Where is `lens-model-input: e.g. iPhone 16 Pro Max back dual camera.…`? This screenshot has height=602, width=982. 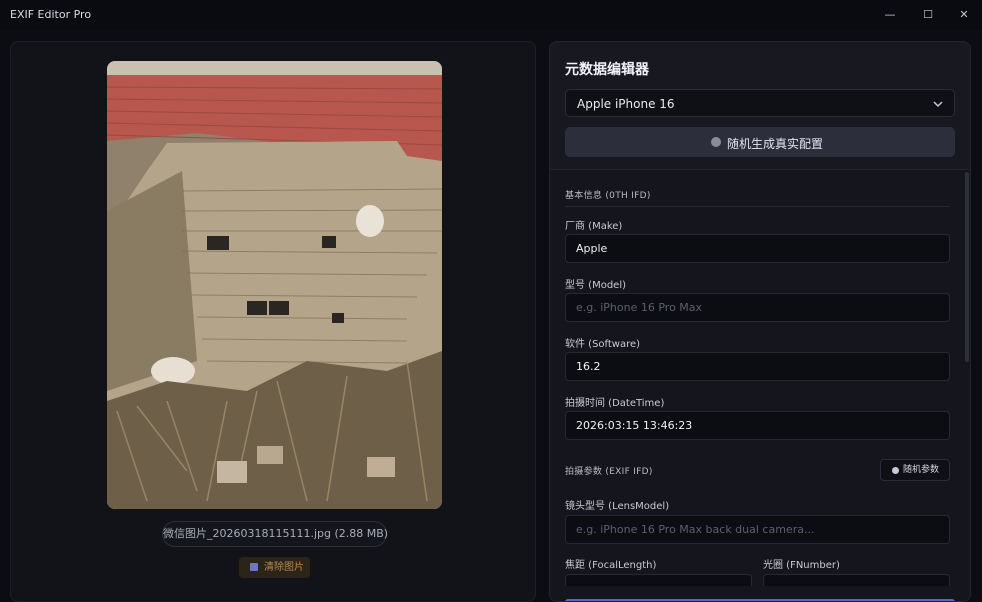
lens-model-input: e.g. iPhone 16 Pro Max back dual camera.… is located at coordinates (757, 529).